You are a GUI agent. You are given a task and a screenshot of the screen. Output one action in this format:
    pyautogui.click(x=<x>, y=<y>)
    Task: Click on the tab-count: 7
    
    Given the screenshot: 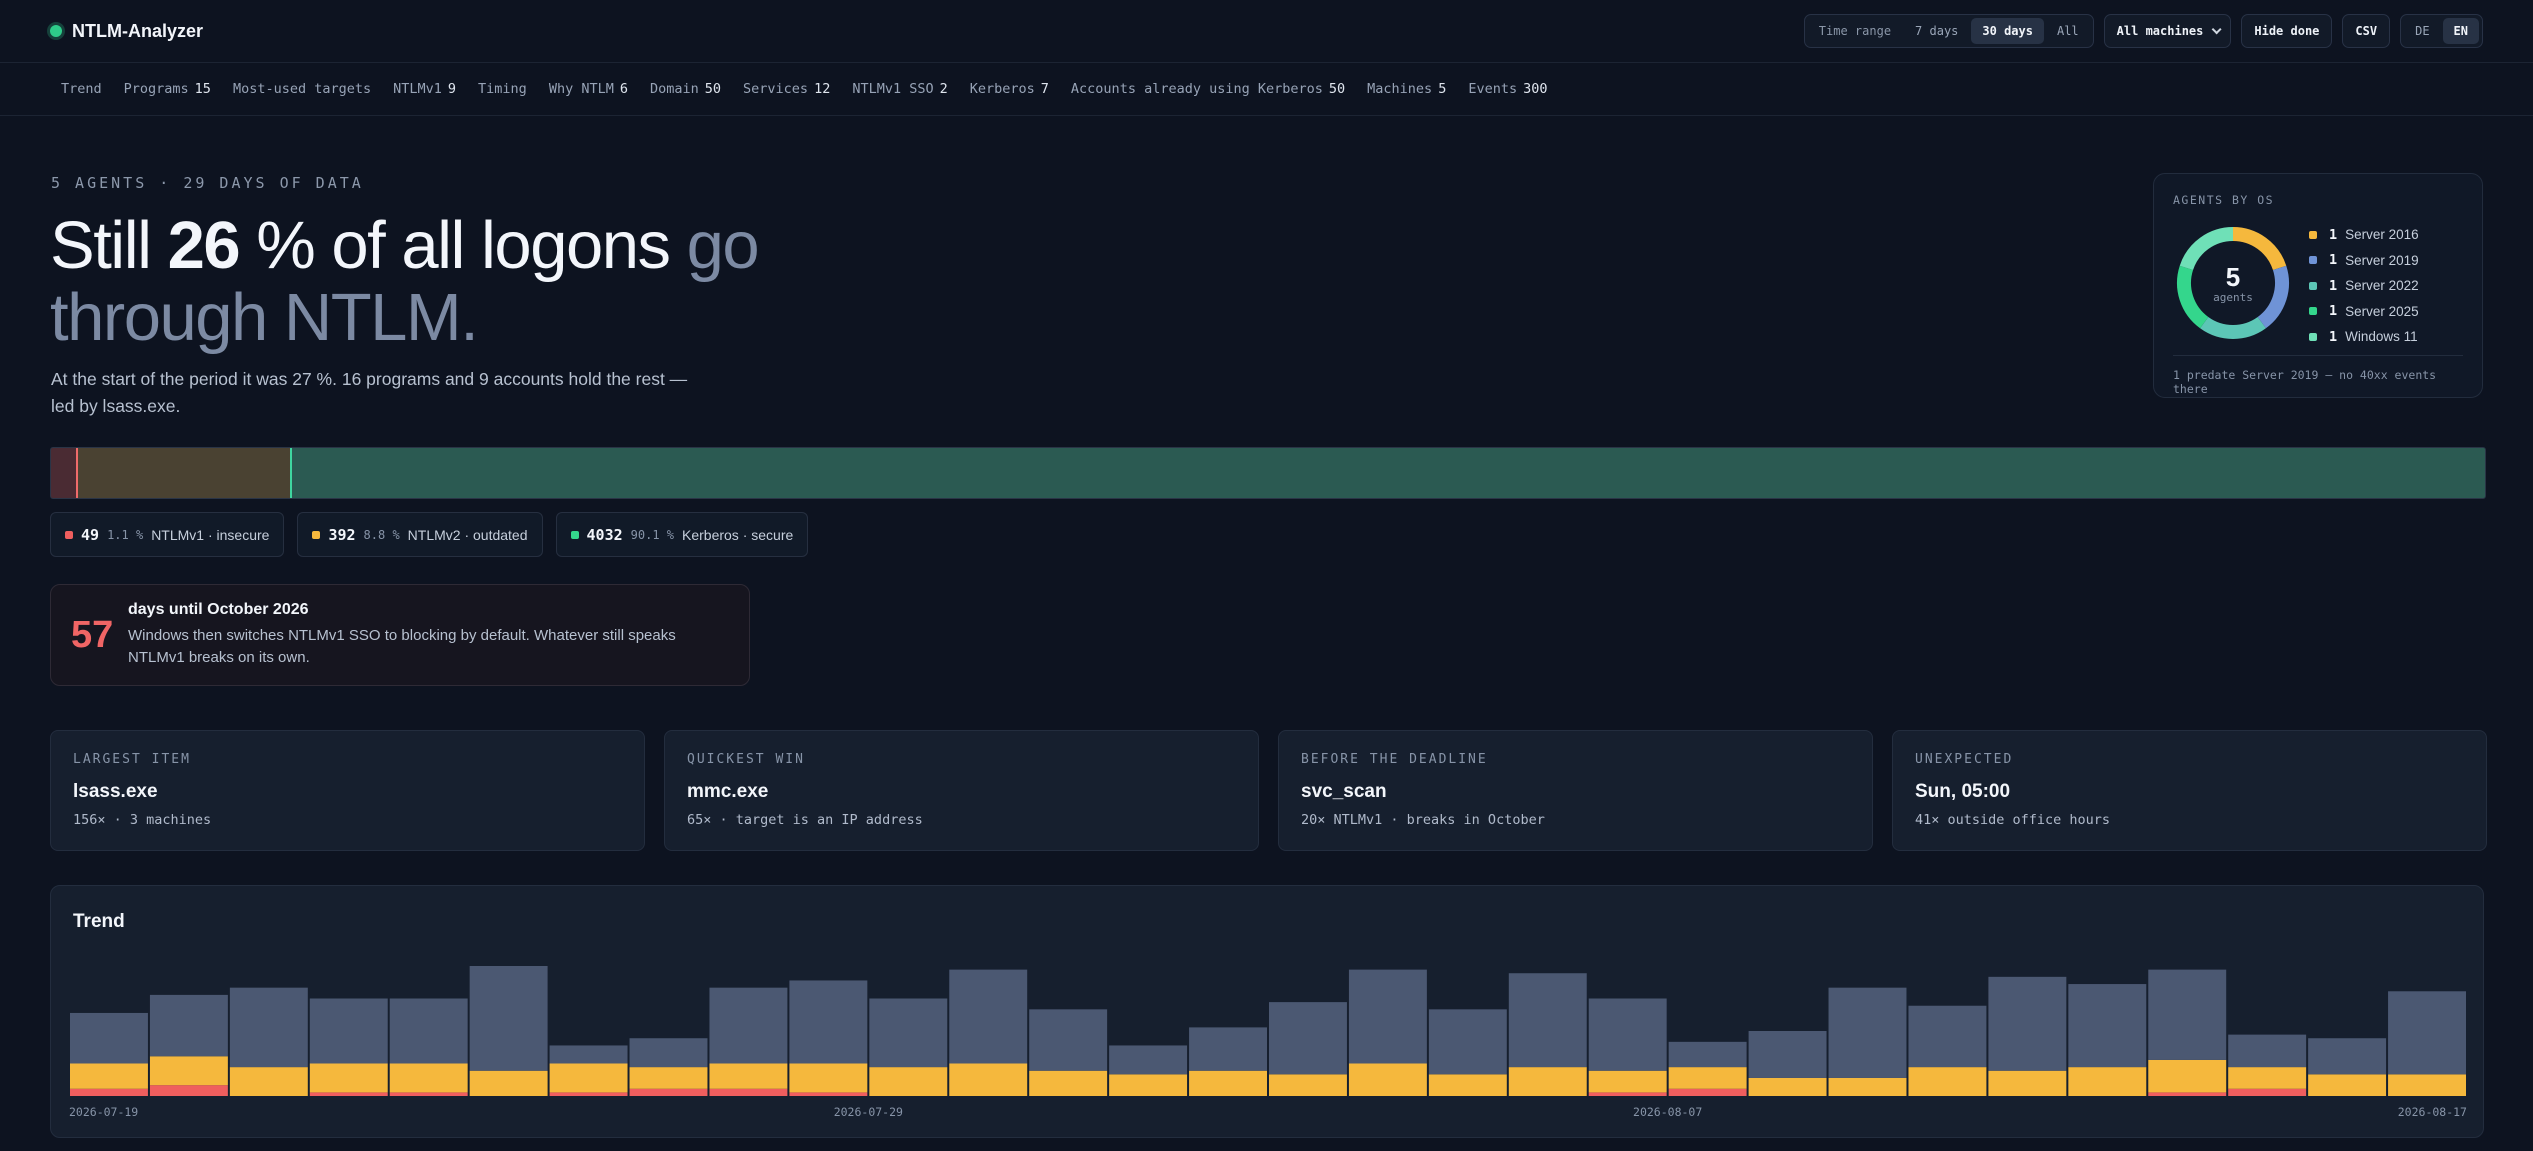 What is the action you would take?
    pyautogui.click(x=1044, y=89)
    